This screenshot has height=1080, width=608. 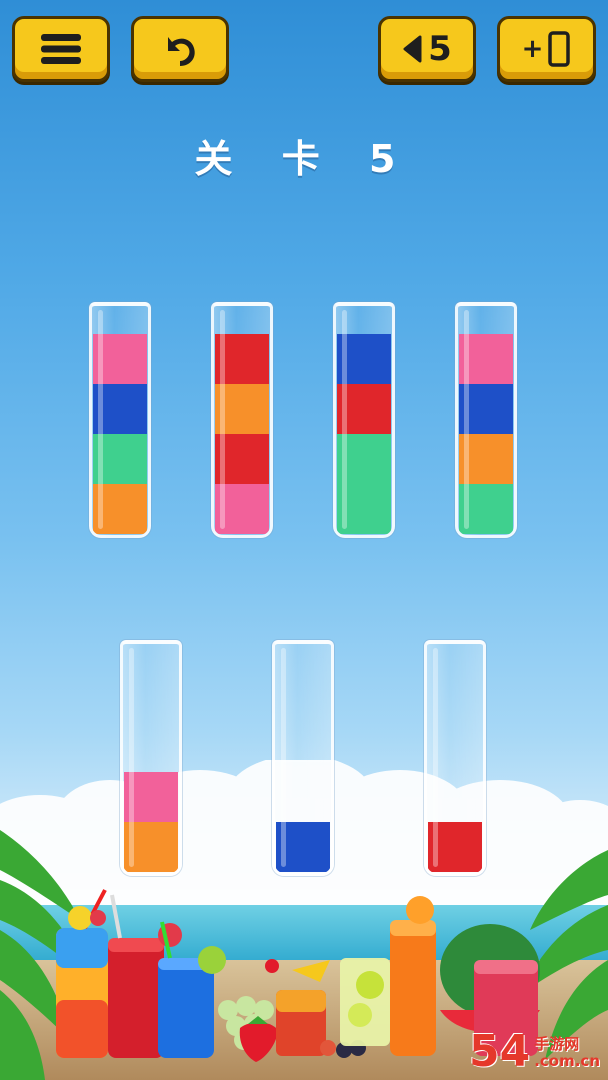 I want to click on undo-button, so click(x=180, y=49).